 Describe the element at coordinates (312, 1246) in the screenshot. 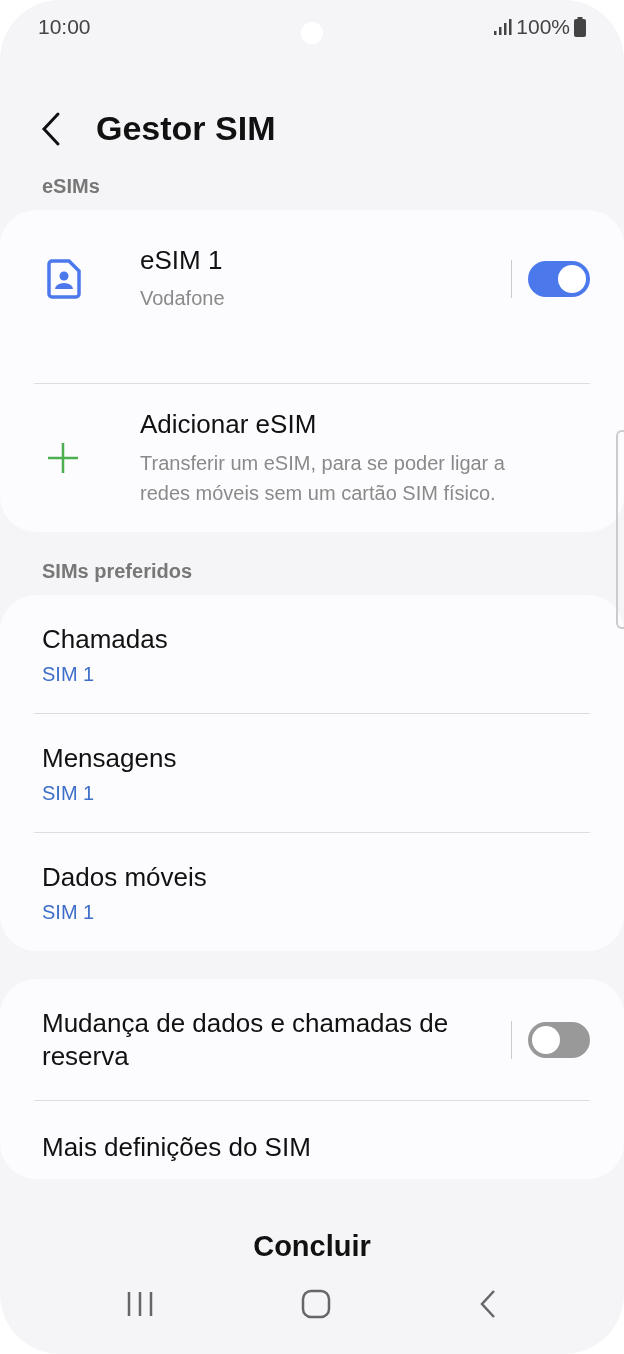

I see `done-button: Concluir` at that location.